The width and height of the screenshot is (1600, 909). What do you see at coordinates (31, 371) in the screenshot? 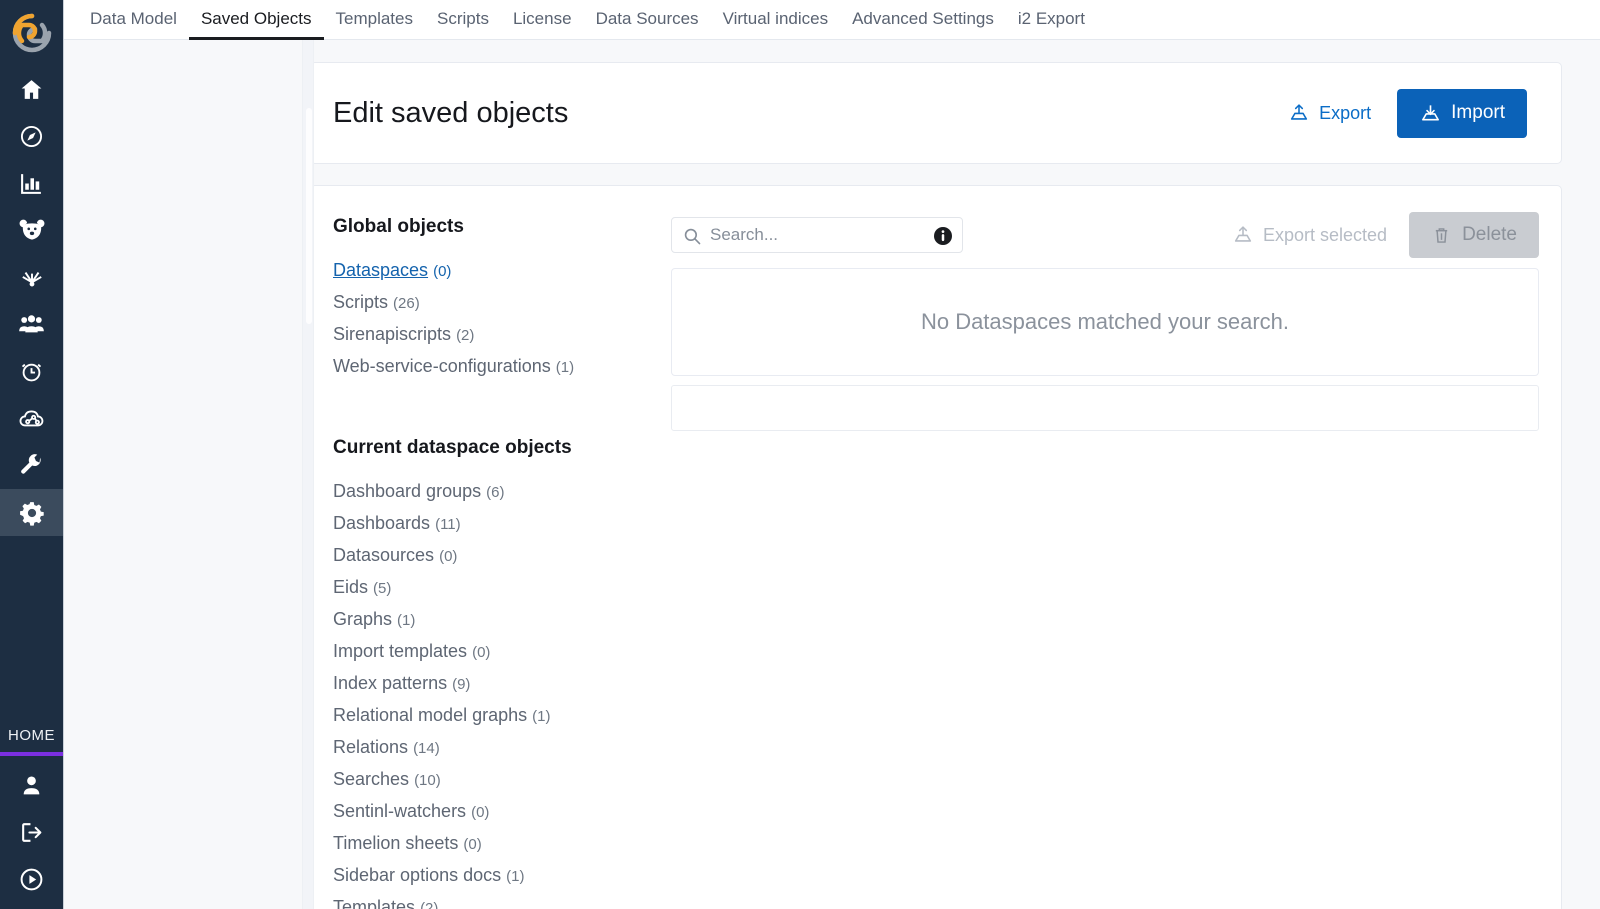
I see `sidebar-item-alerting` at bounding box center [31, 371].